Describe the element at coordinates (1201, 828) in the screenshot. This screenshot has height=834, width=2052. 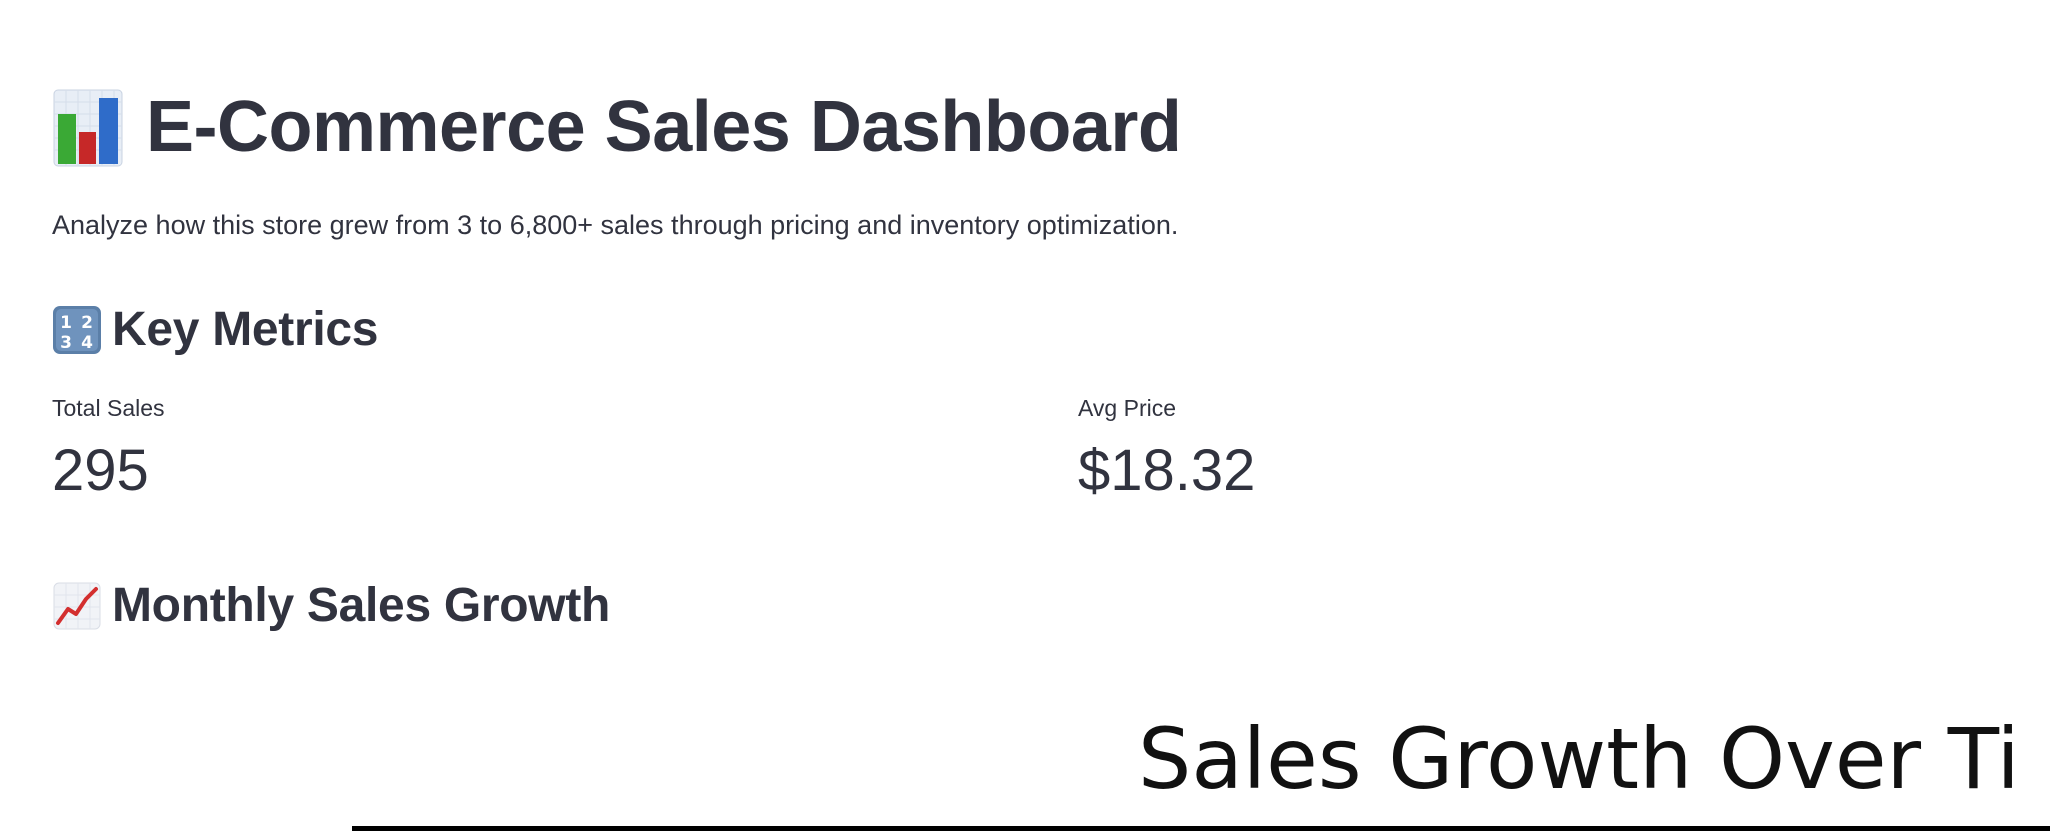
I see `chart-frame-top` at that location.